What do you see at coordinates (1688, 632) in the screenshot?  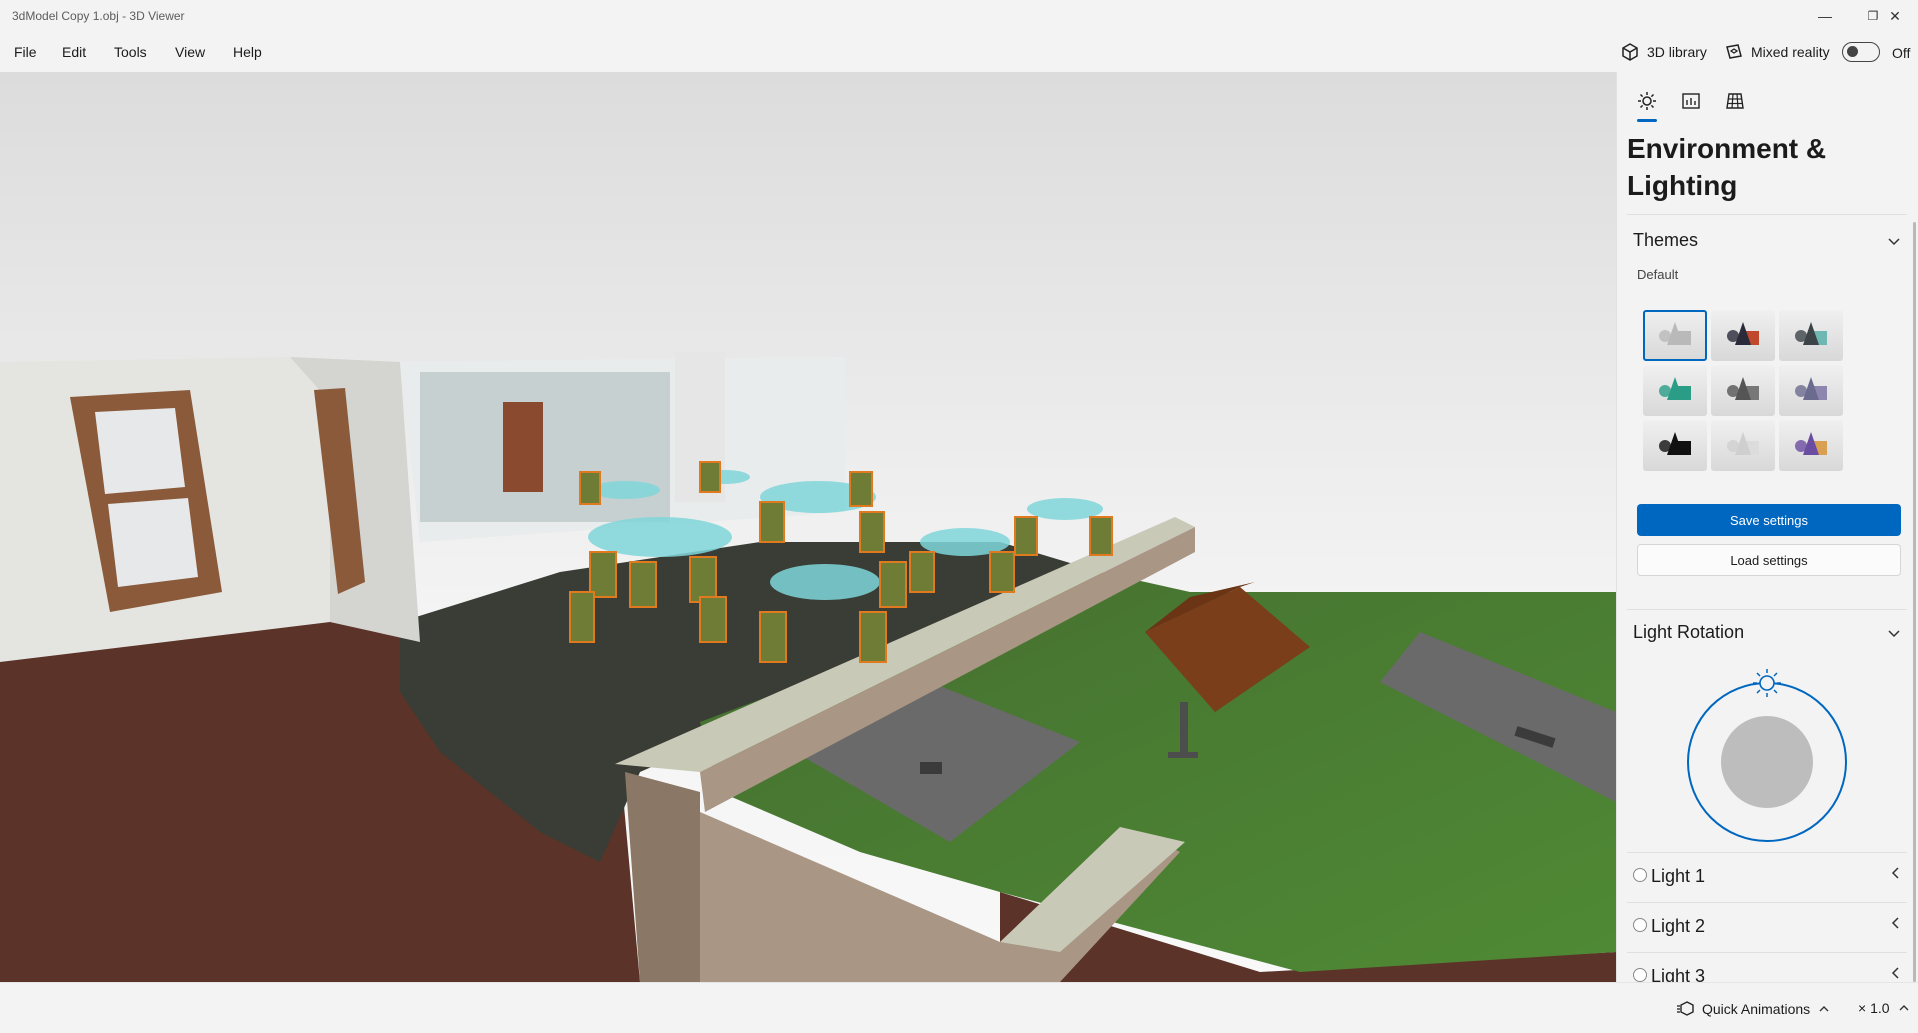 I see `light-rotation-title: Light Rotation` at bounding box center [1688, 632].